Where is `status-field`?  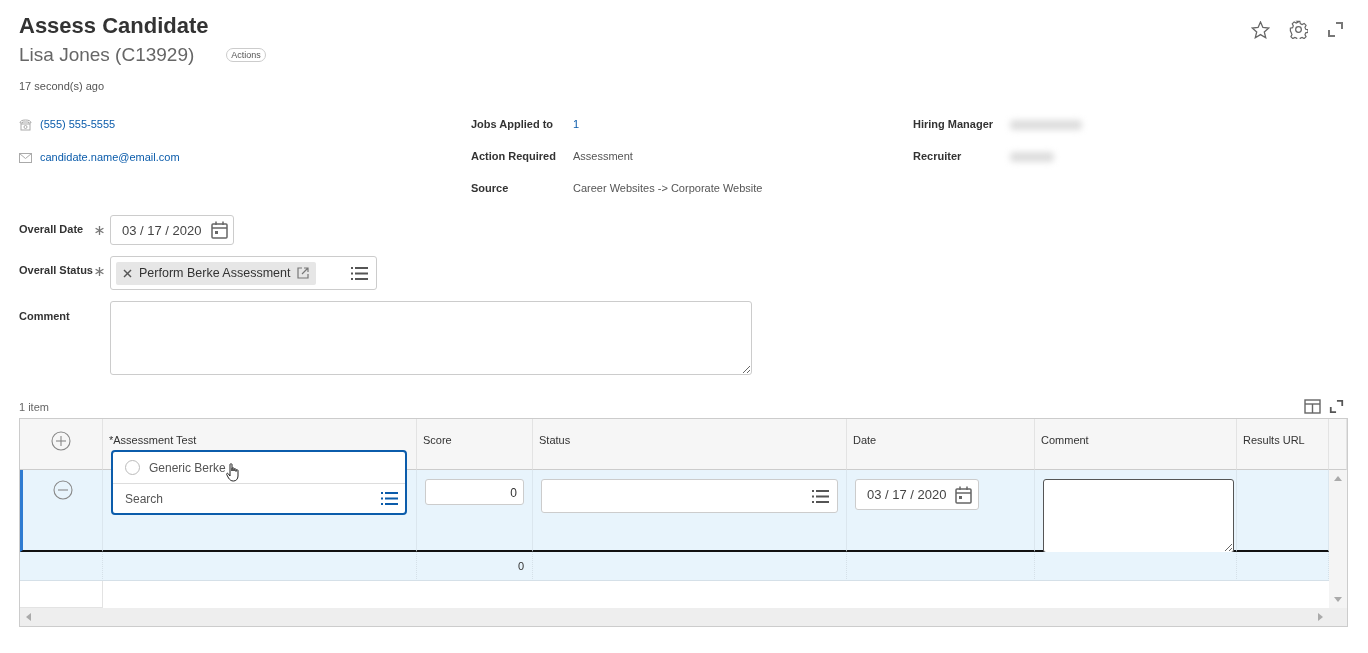
status-field is located at coordinates (689, 496).